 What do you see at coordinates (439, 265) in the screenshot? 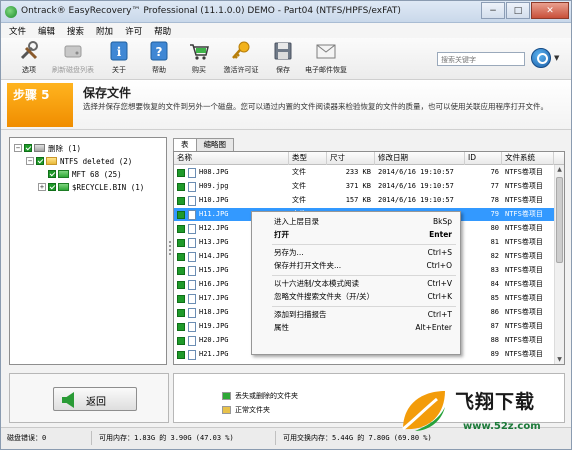
I see `shortcut-label: Ctrl+O` at bounding box center [439, 265].